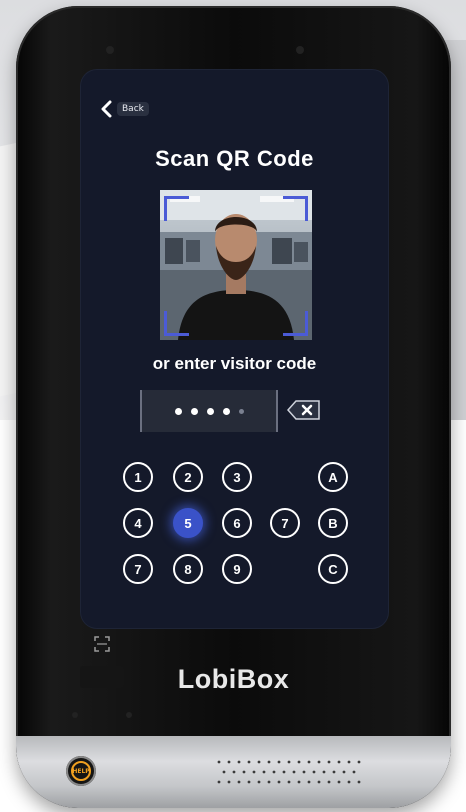 This screenshot has height=812, width=466. What do you see at coordinates (138, 477) in the screenshot?
I see `key-1: 1` at bounding box center [138, 477].